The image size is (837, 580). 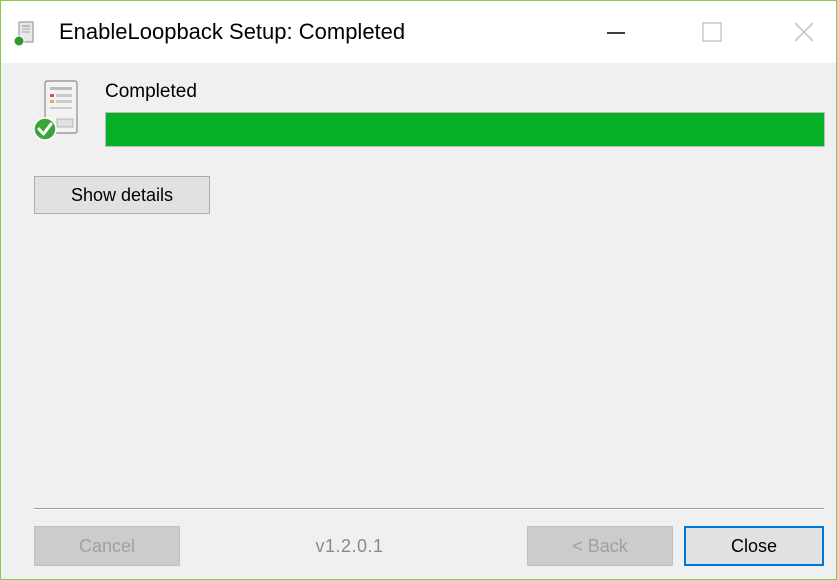 I want to click on back-button: < Back, so click(x=600, y=546).